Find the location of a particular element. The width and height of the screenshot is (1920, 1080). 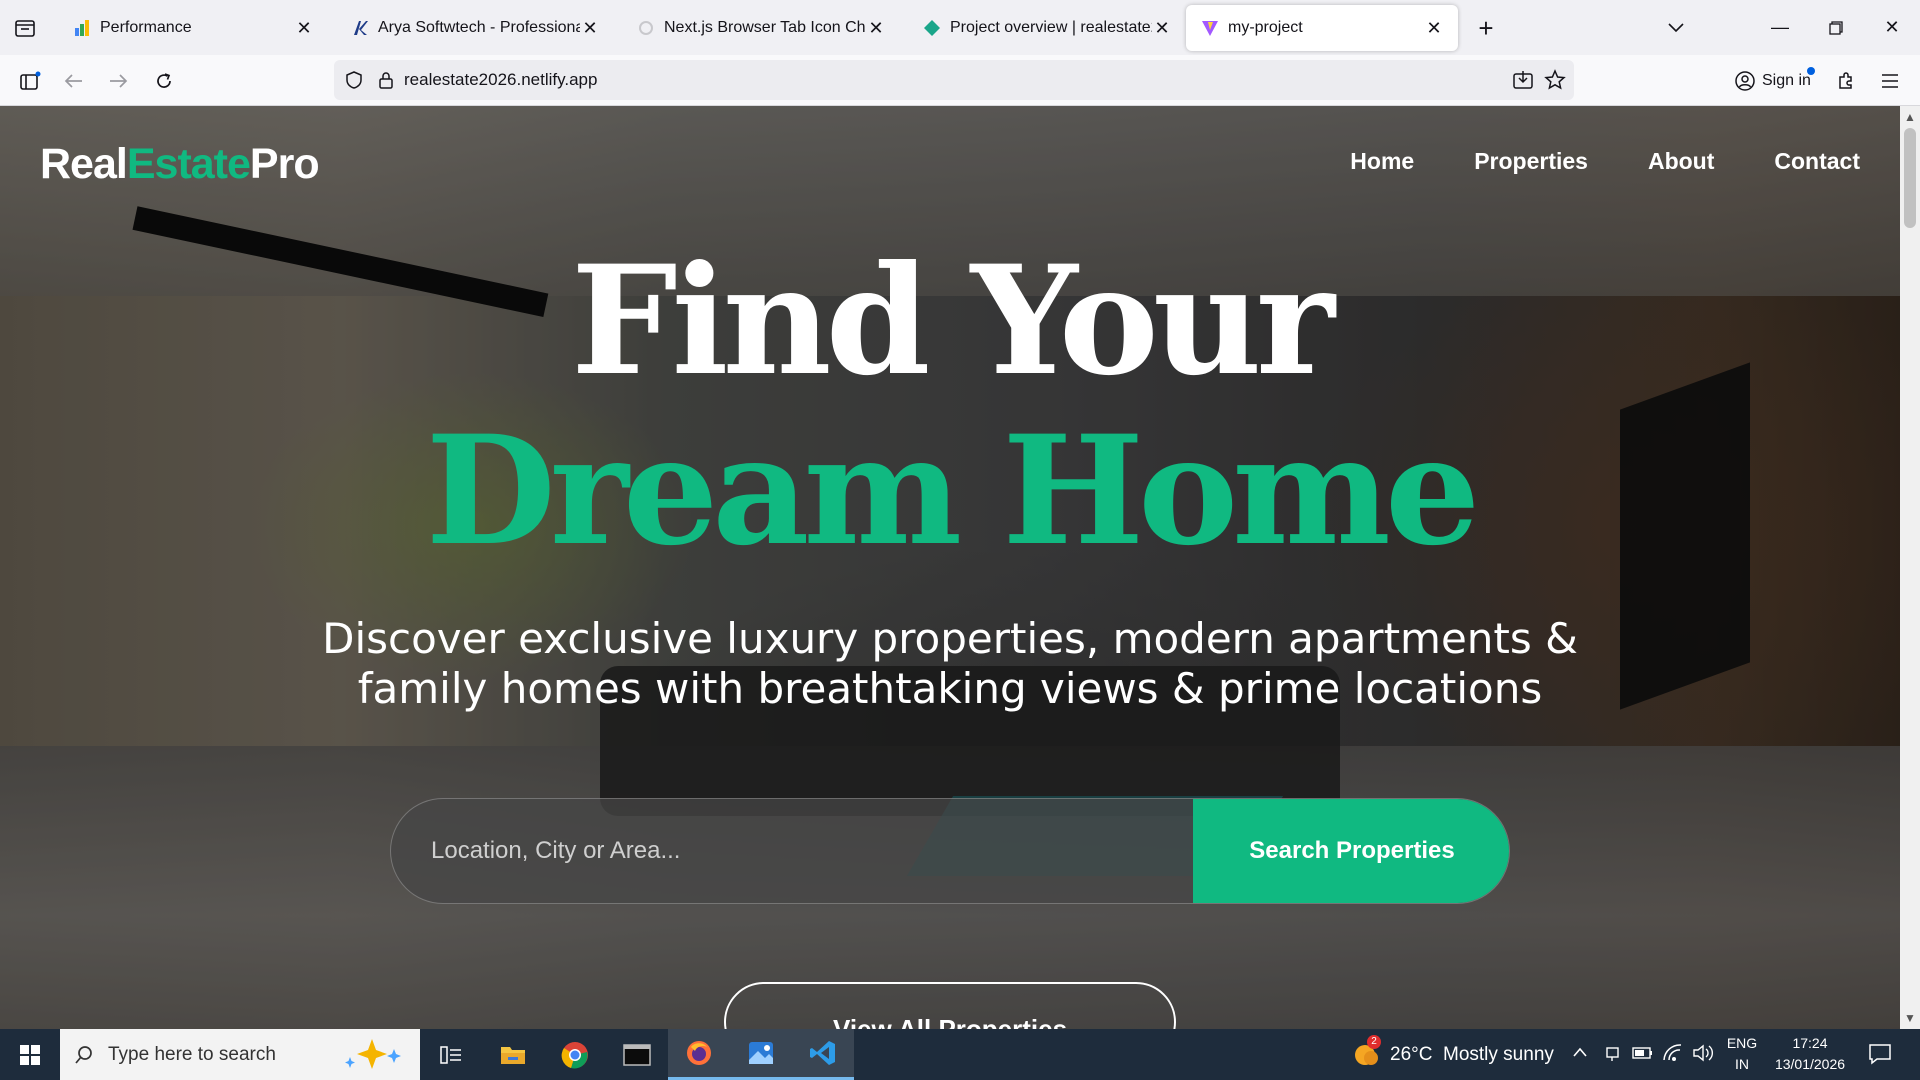

tab-nextjs: Next.js Browser Tab Icon Chang ✕ is located at coordinates (761, 28).